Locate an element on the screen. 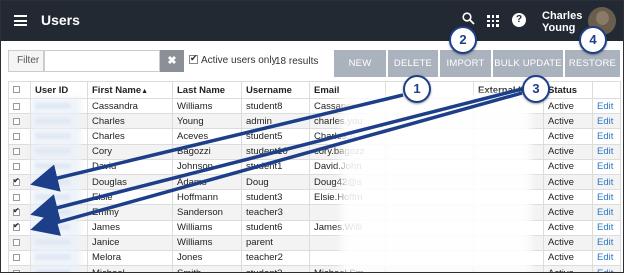  first-name-cell: James is located at coordinates (130, 227).